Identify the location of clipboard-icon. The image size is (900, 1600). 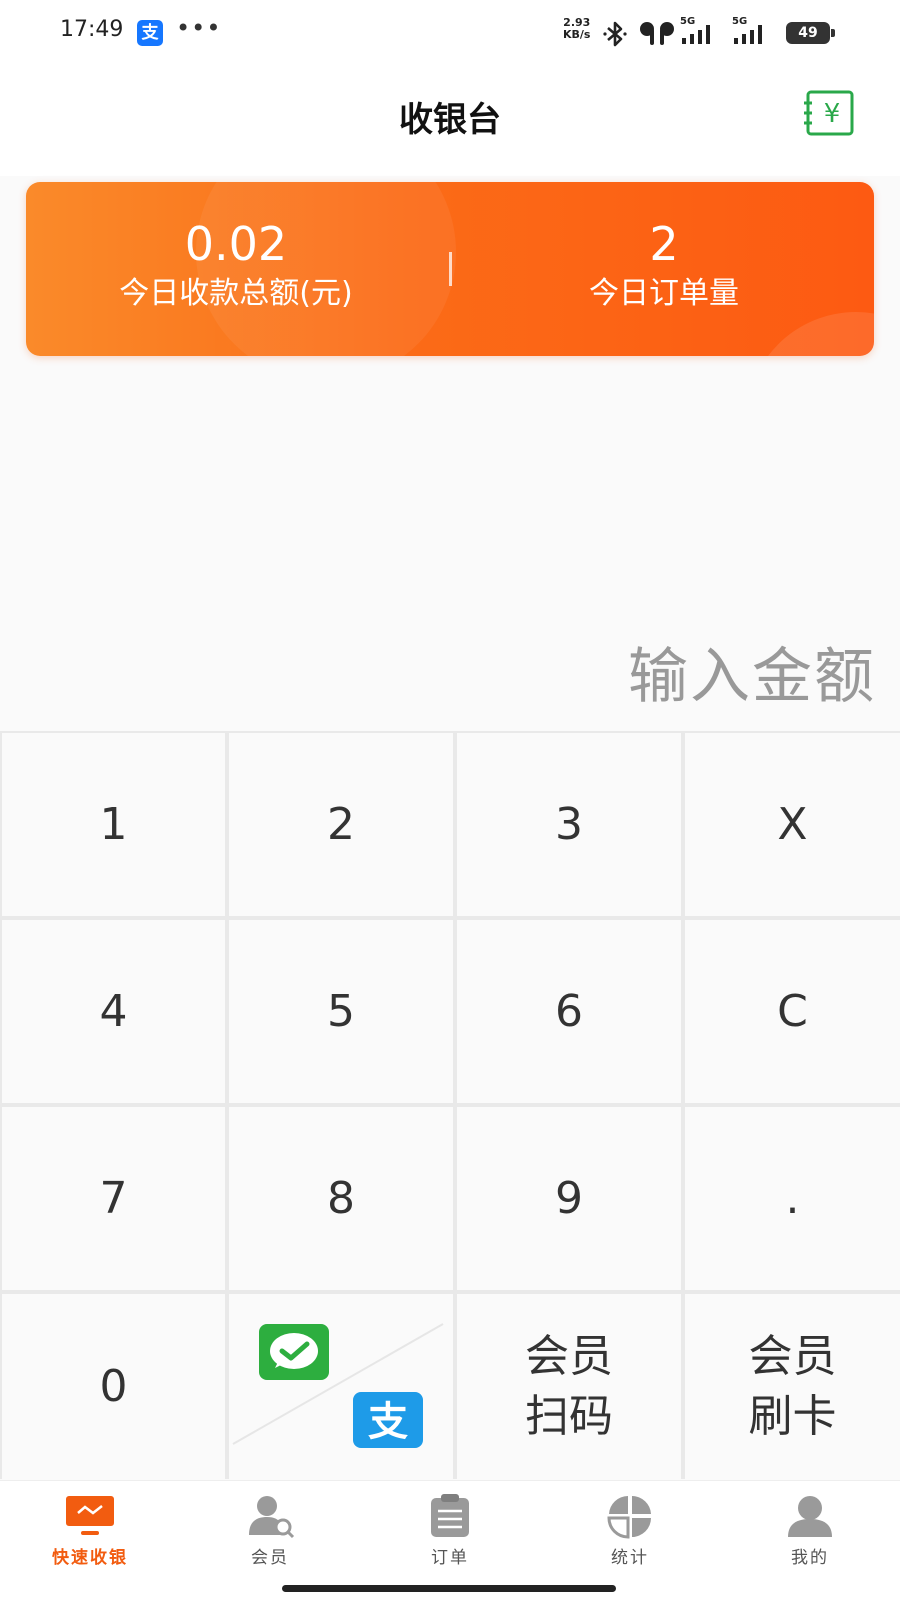
(450, 1515).